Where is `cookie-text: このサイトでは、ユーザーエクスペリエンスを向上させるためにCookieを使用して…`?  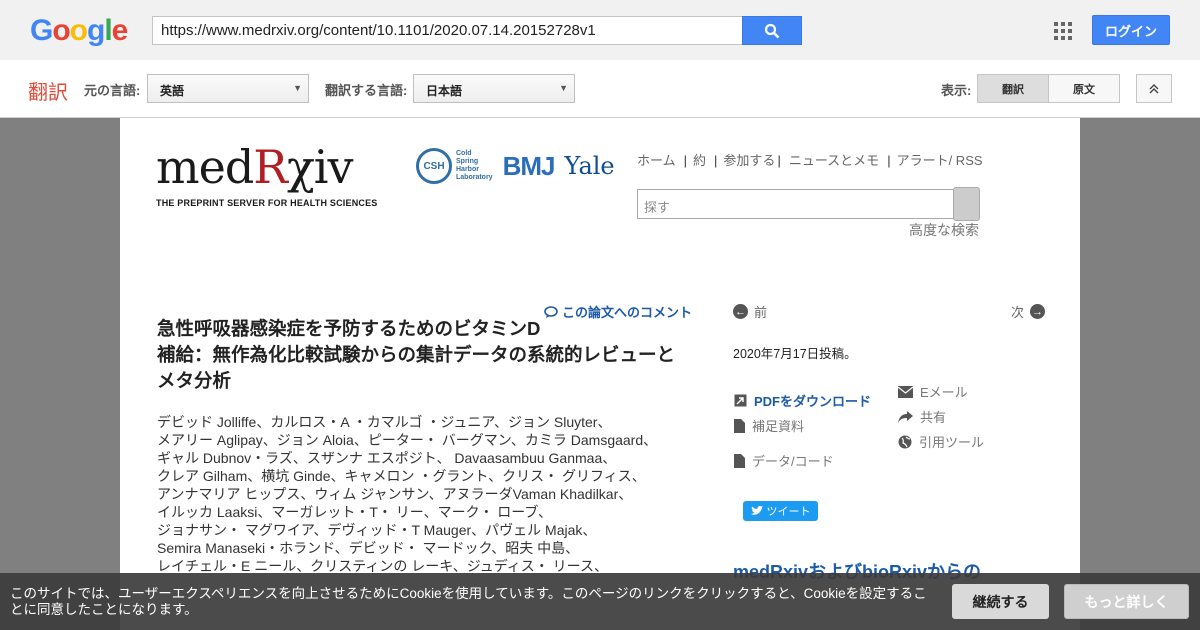
cookie-text: このサイトでは、ユーザーエクスペリエンスを向上させるためにCookieを使用して… is located at coordinates (468, 601).